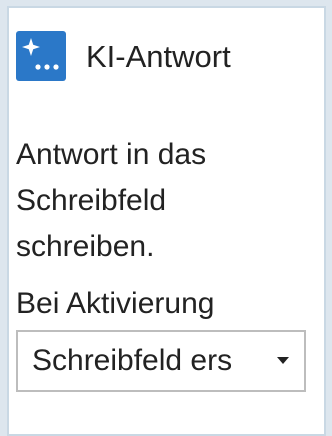  Describe the element at coordinates (91, 200) in the screenshot. I see `description-line: Schreibfeld` at that location.